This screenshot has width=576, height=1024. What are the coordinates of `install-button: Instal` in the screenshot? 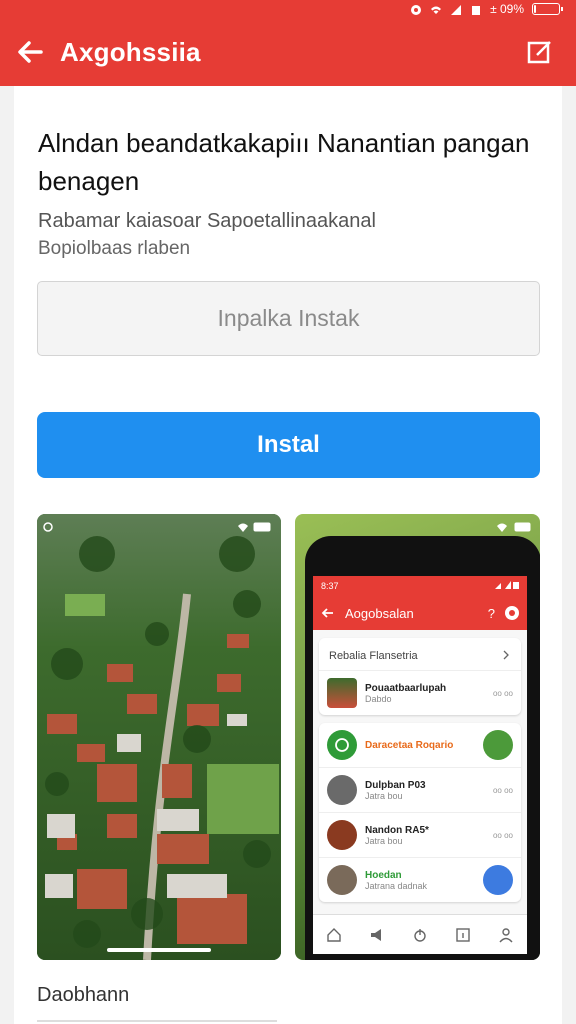 It's located at (288, 445).